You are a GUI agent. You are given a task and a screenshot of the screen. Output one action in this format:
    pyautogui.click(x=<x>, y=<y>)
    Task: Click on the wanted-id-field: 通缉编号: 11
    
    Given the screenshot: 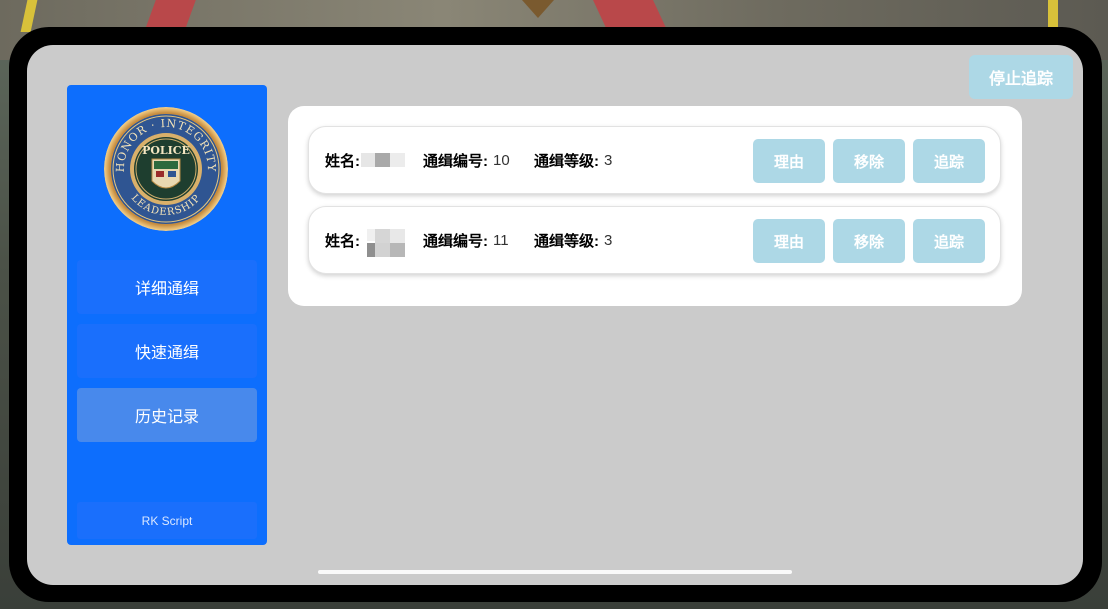 What is the action you would take?
    pyautogui.click(x=466, y=240)
    